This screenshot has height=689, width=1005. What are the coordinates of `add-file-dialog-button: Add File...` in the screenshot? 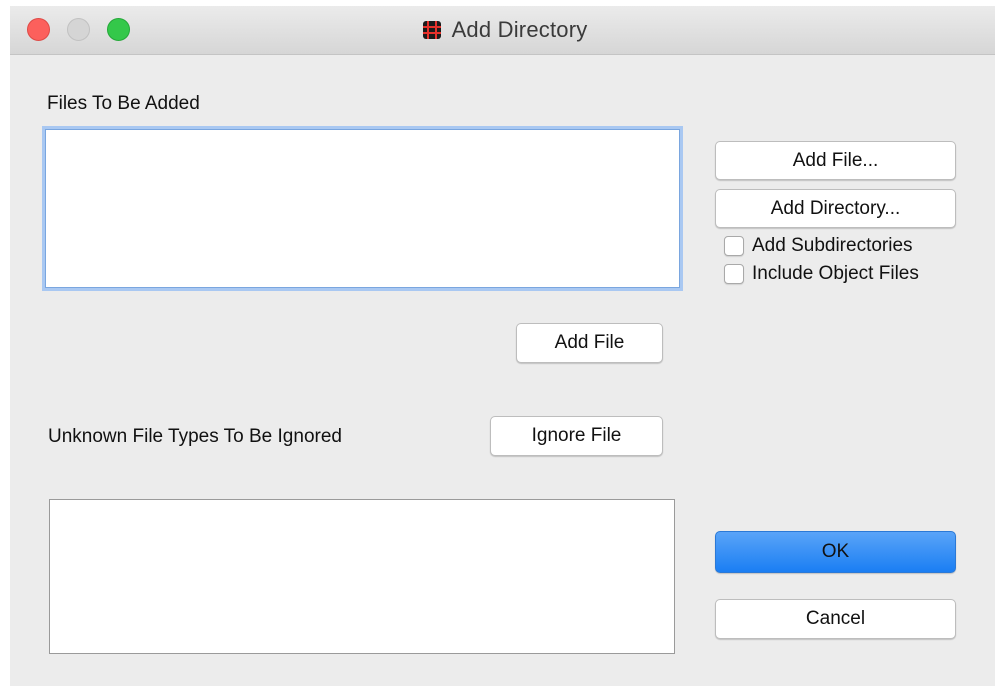 It's located at (835, 160).